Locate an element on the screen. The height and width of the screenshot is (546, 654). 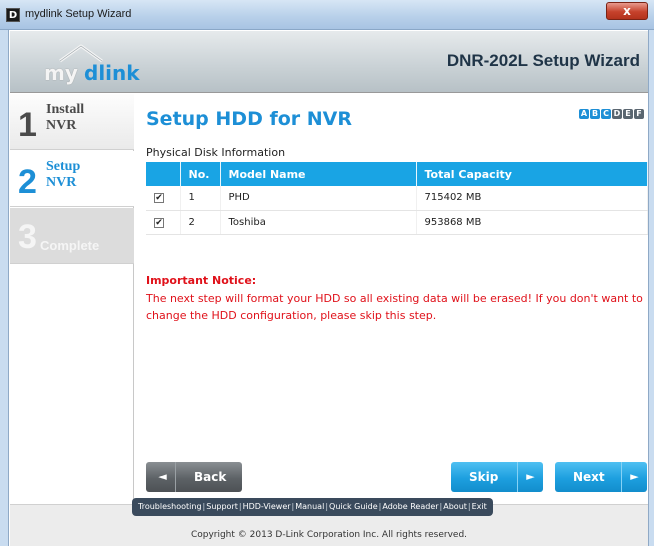
column-header-model: Model Name is located at coordinates (318, 174).